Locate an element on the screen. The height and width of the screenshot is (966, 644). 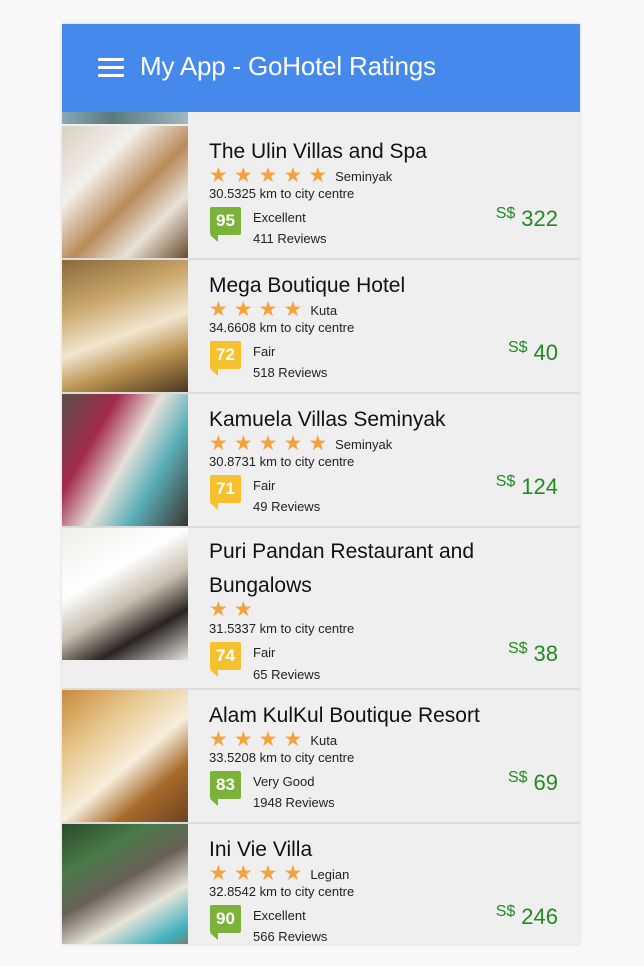
app-bar: My App - GoHotel Ratings is located at coordinates (321, 68).